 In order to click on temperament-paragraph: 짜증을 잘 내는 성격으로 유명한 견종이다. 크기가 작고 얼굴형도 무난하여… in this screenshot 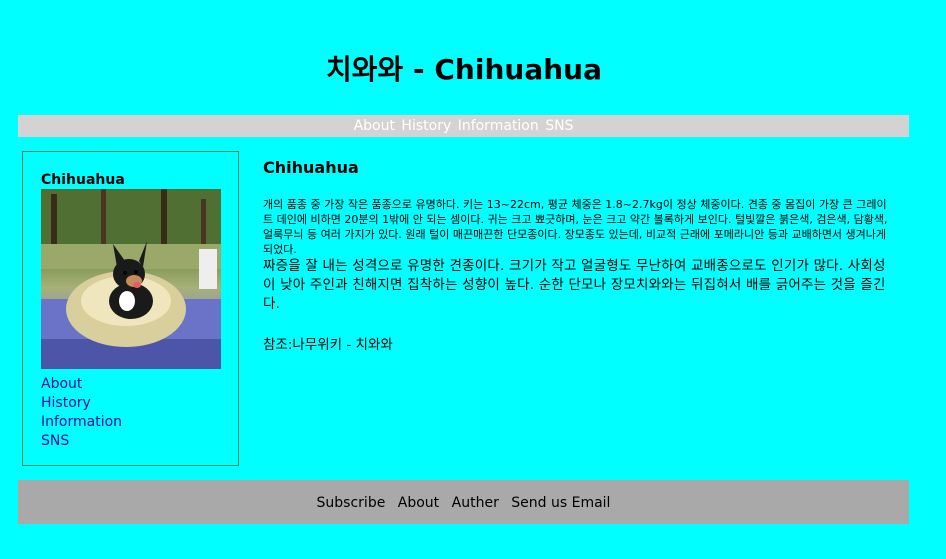, I will do `click(574, 285)`.